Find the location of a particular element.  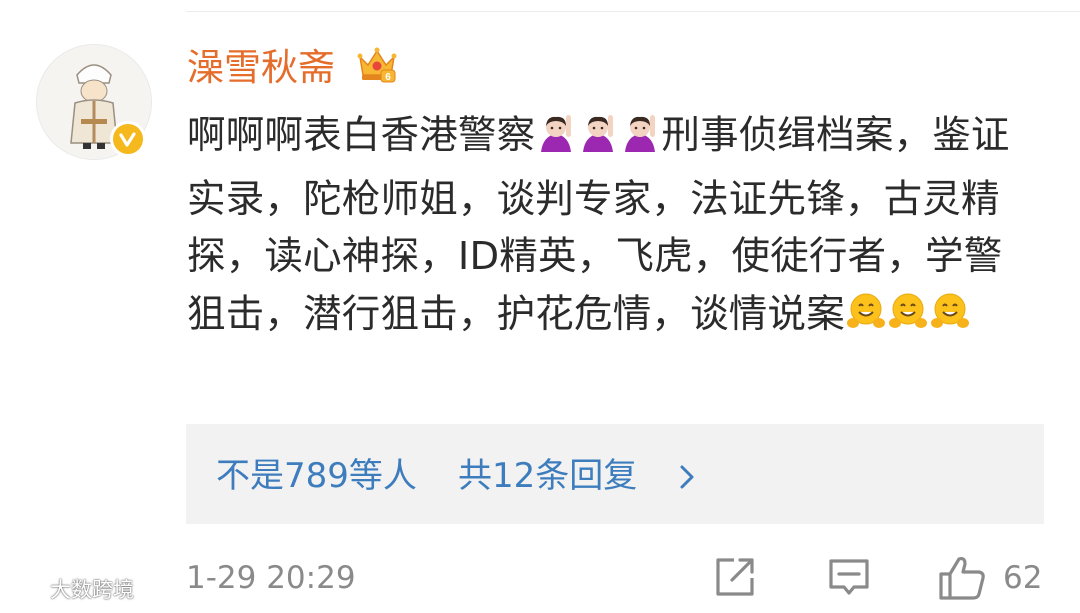

username: 澡雪秋斋 is located at coordinates (261, 68).